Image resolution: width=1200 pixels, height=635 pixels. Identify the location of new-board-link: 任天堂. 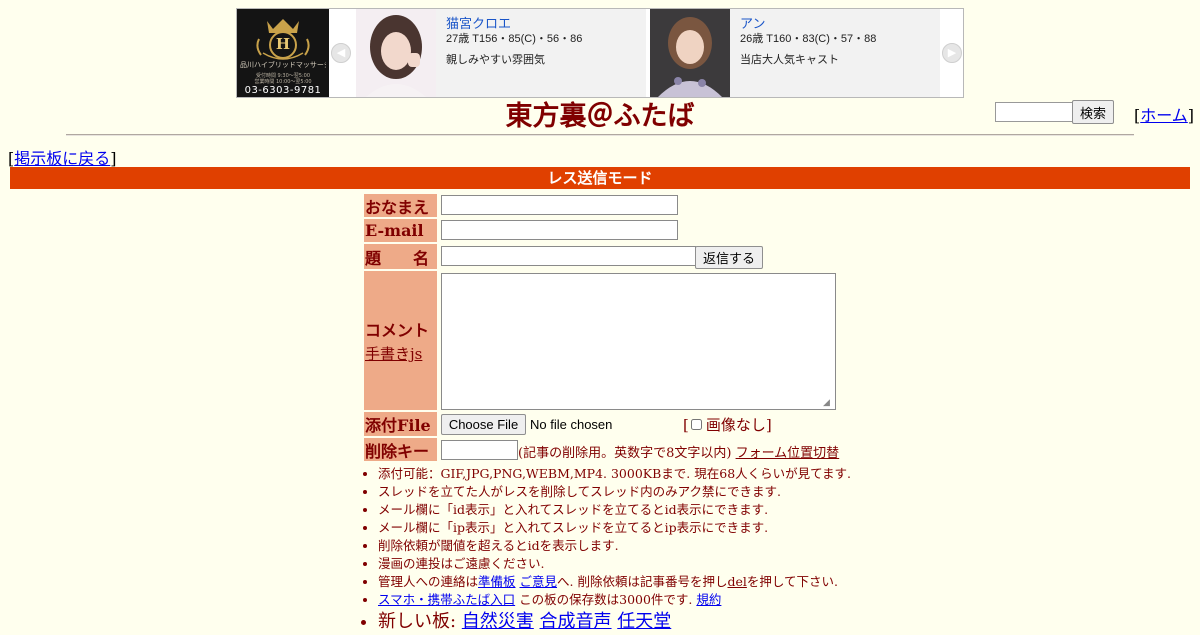
(644, 621).